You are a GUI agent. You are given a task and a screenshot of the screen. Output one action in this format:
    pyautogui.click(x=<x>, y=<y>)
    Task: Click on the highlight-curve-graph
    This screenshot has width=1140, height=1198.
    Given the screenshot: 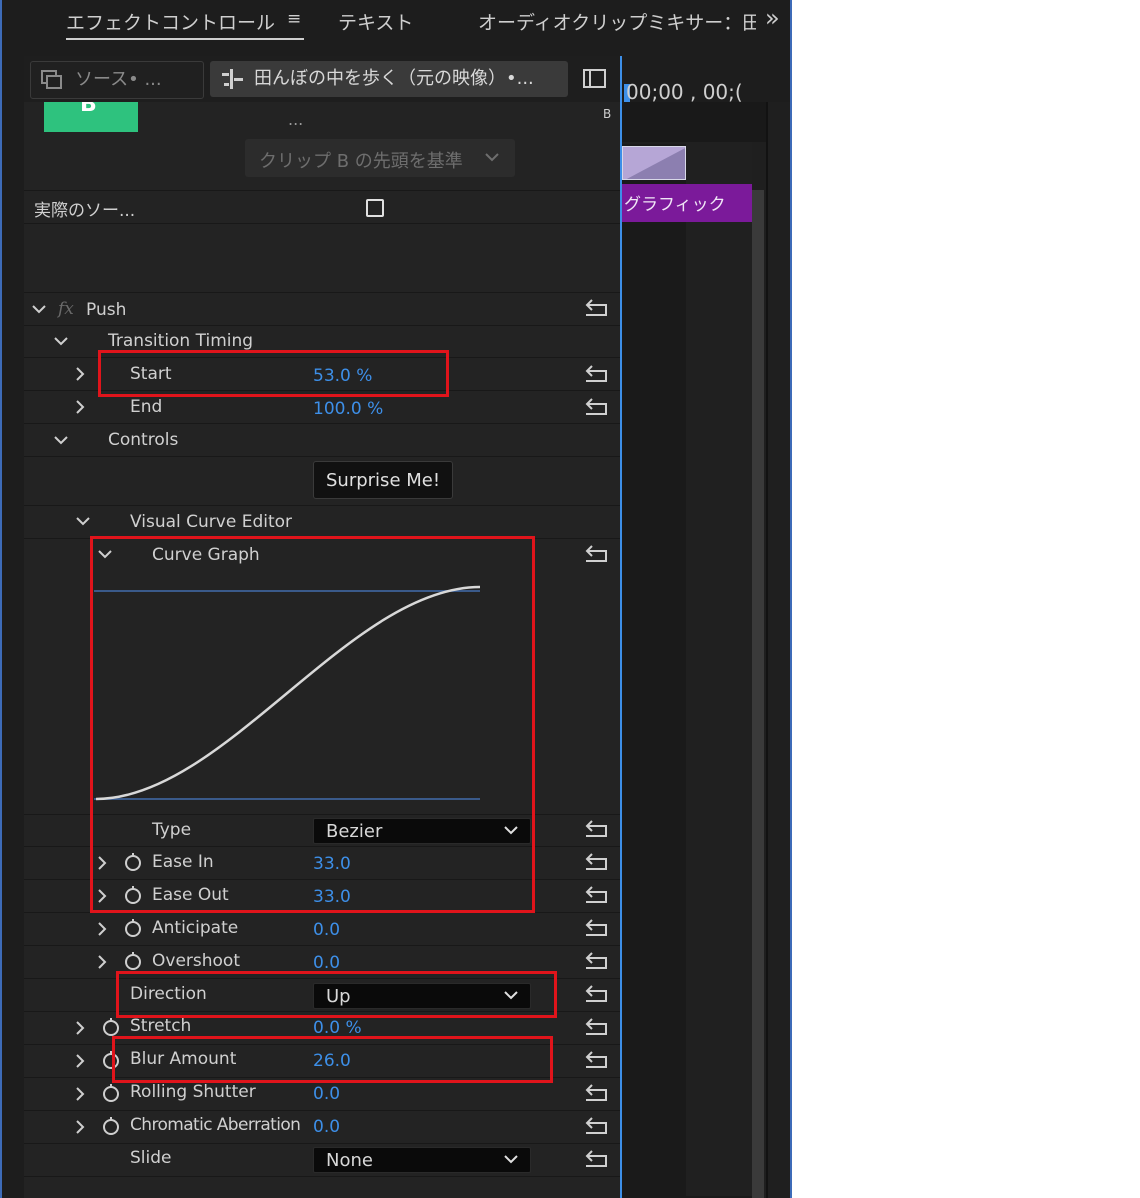 What is the action you would take?
    pyautogui.click(x=312, y=724)
    